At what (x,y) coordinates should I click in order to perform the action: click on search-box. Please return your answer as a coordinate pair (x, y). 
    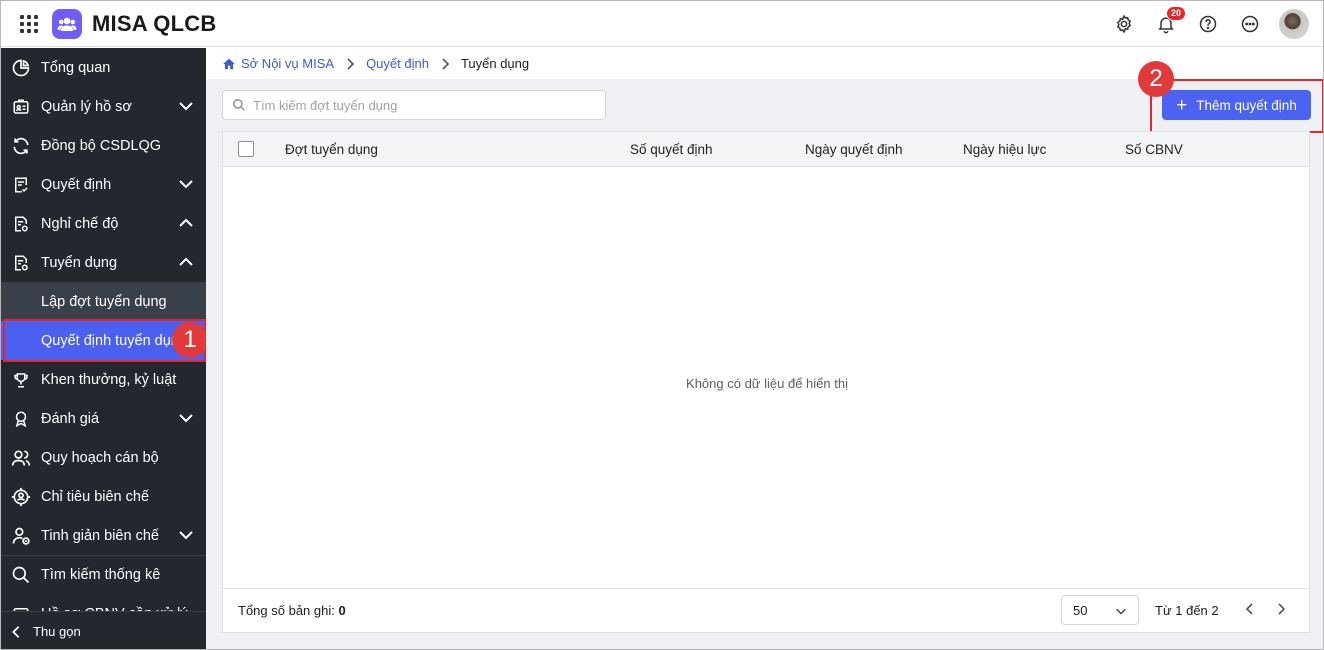
    Looking at the image, I should click on (414, 105).